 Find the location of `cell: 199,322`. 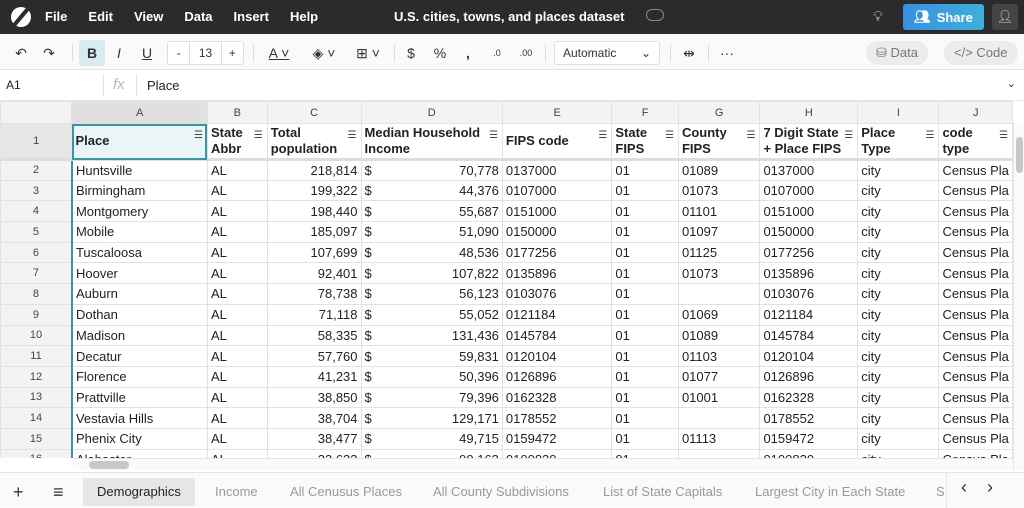

cell: 199,322 is located at coordinates (314, 190).